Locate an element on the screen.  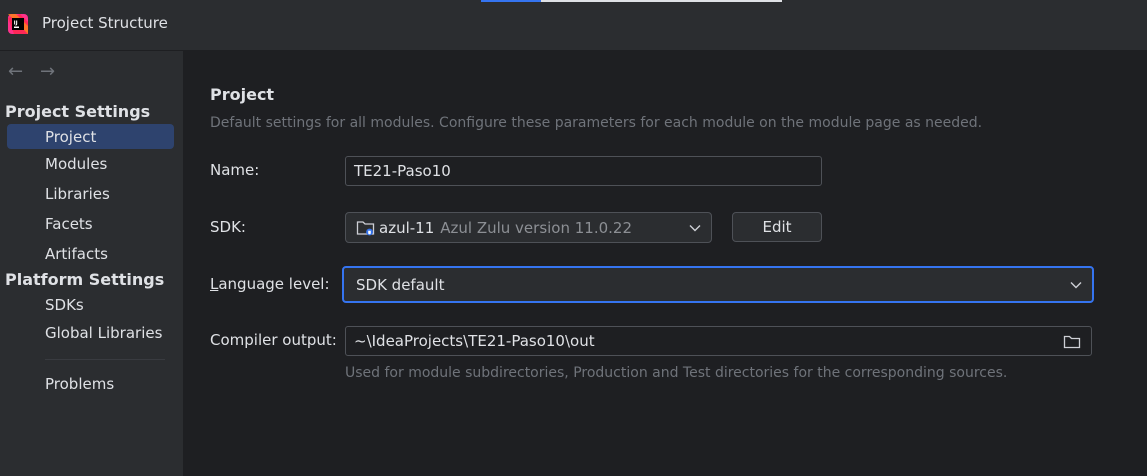
title-accent-strip is located at coordinates (511, 1).